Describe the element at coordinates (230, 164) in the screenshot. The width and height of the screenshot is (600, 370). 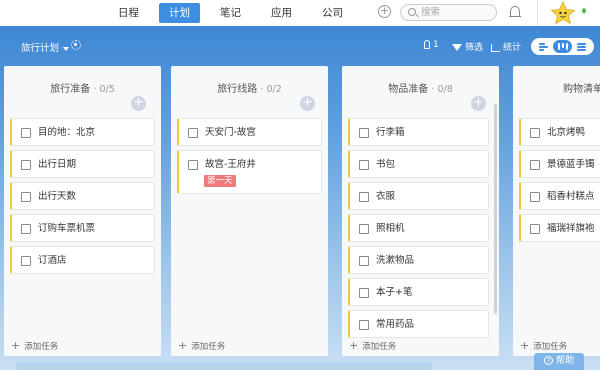
I see `task-title: 故宫-王府井` at that location.